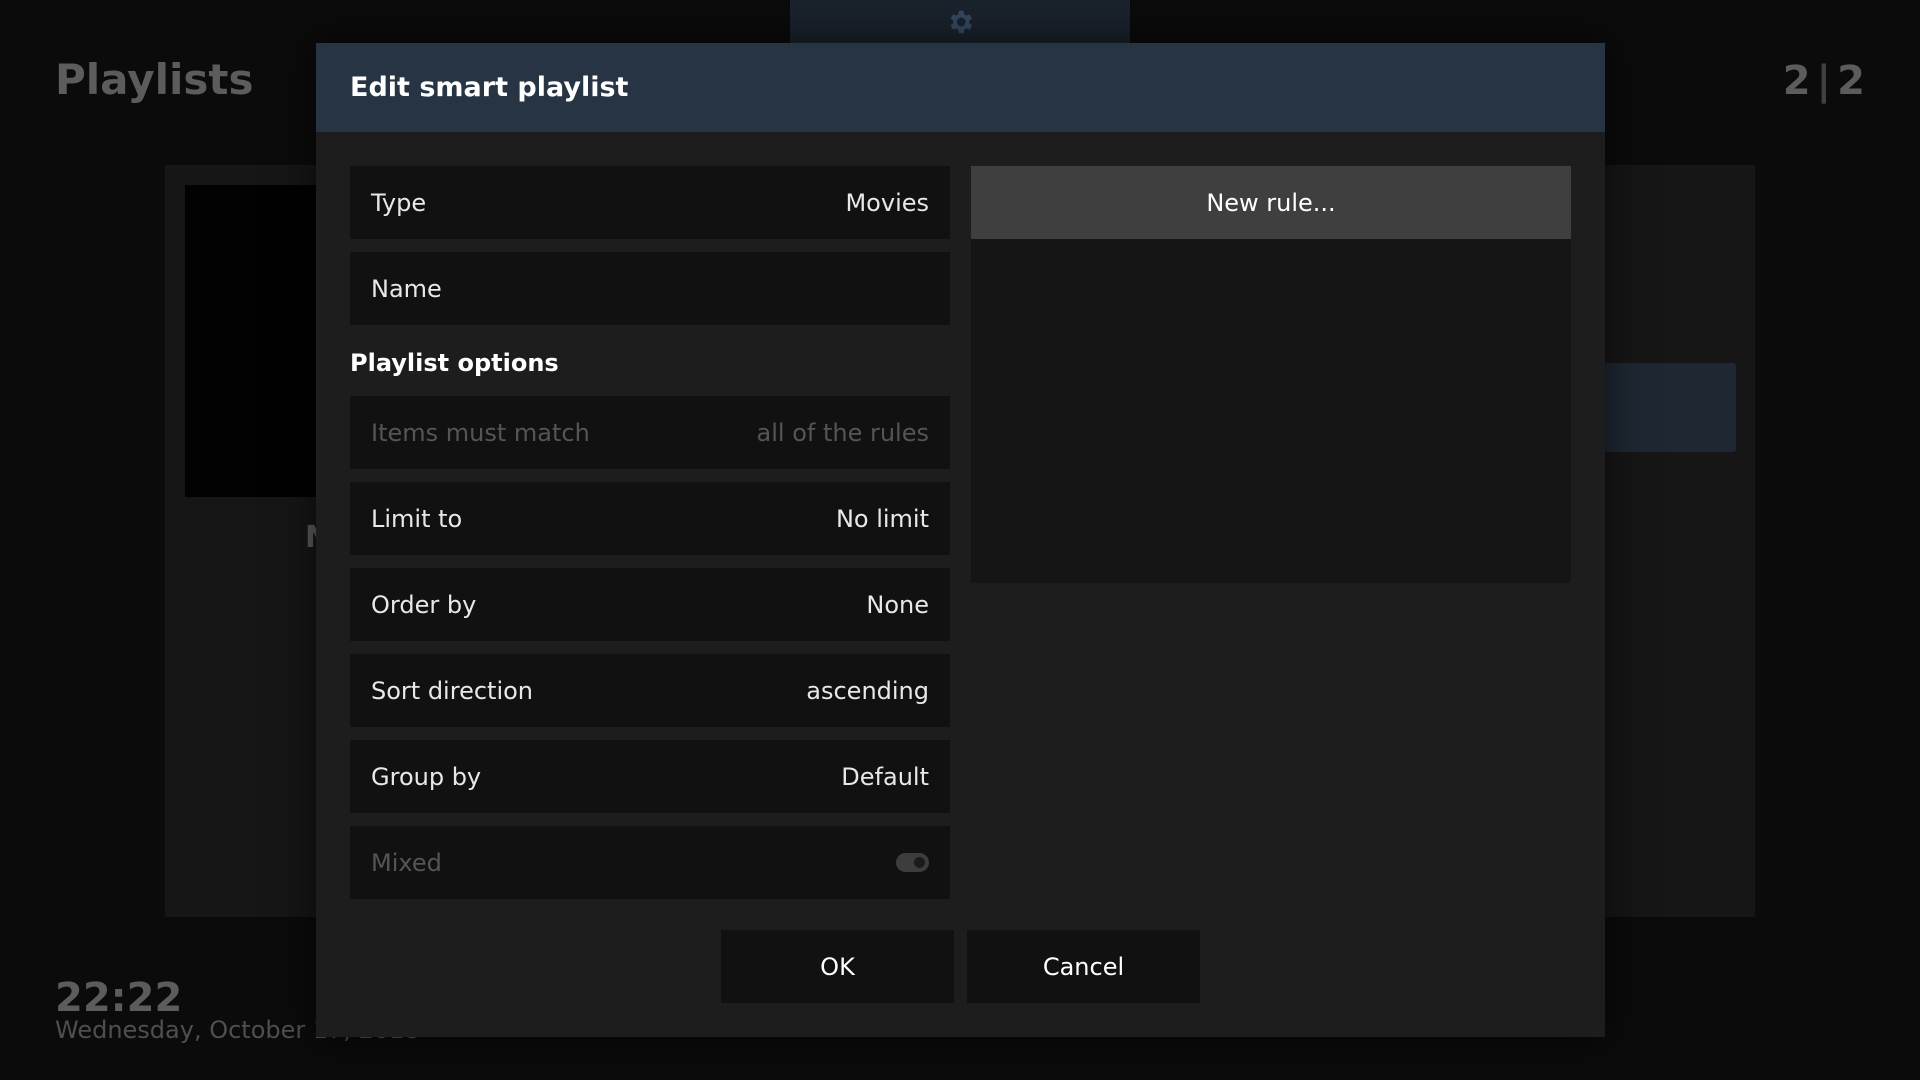  What do you see at coordinates (842, 432) in the screenshot?
I see `items-must-match-value: all of the rules` at bounding box center [842, 432].